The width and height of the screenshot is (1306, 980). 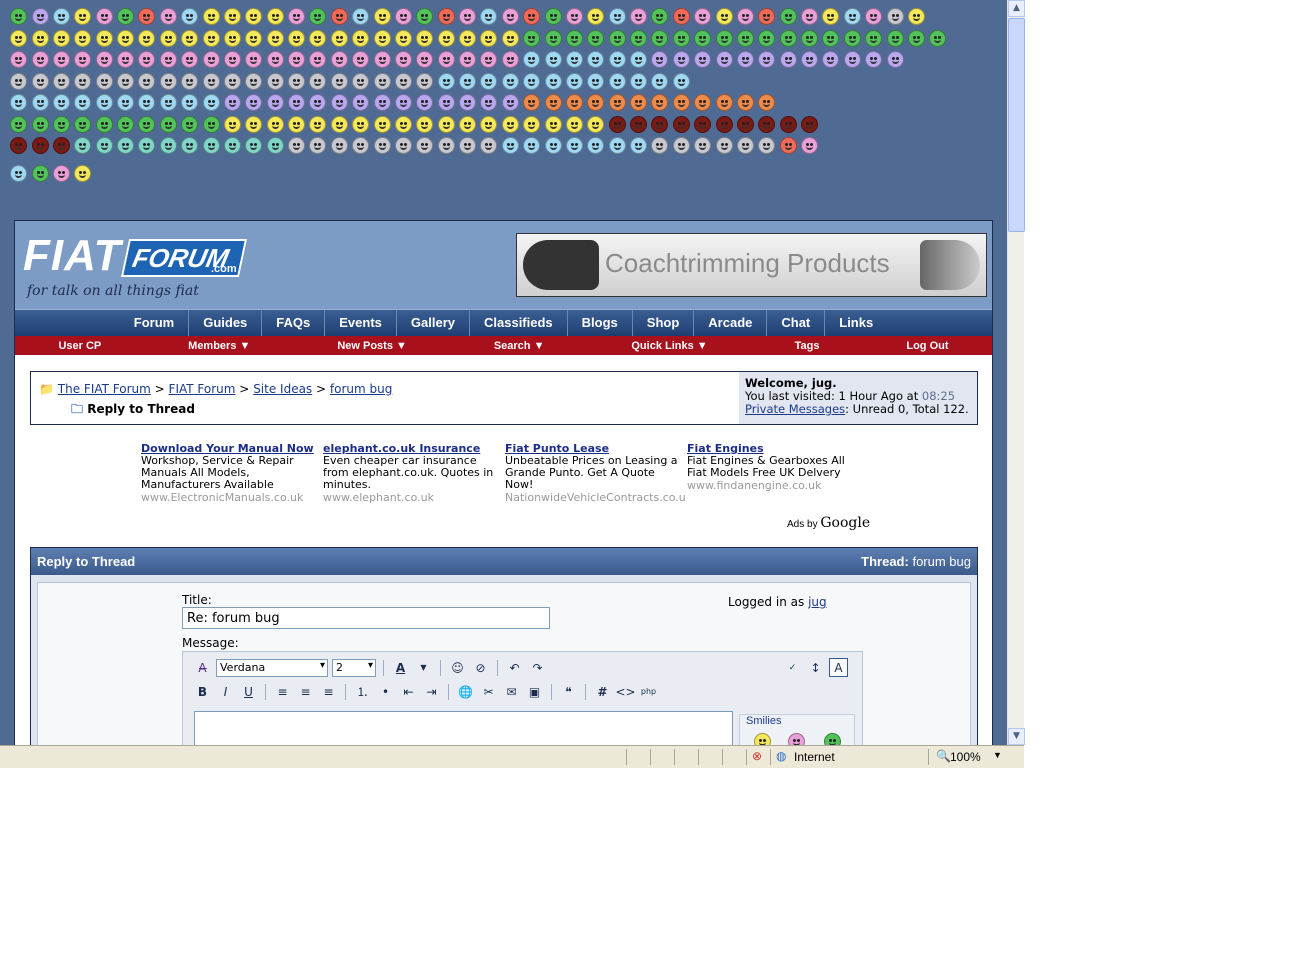 I want to click on attachment-icon: ⊘, so click(x=480, y=667).